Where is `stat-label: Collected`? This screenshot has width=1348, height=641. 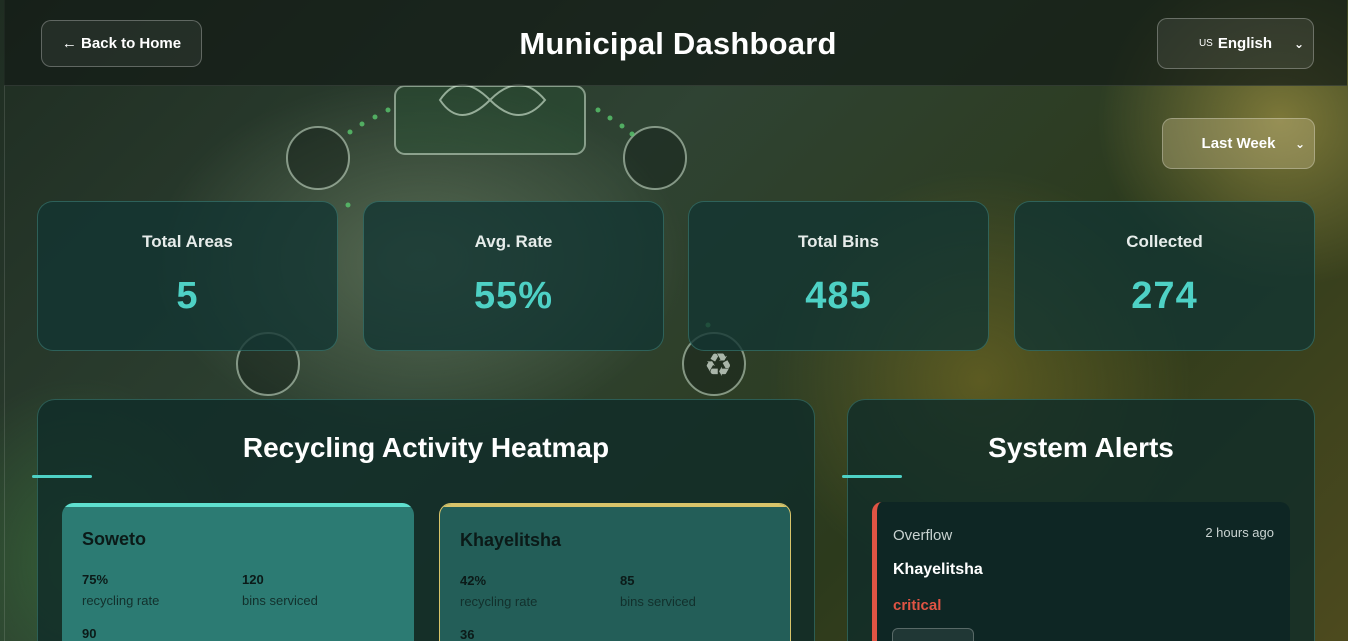
stat-label: Collected is located at coordinates (1164, 241).